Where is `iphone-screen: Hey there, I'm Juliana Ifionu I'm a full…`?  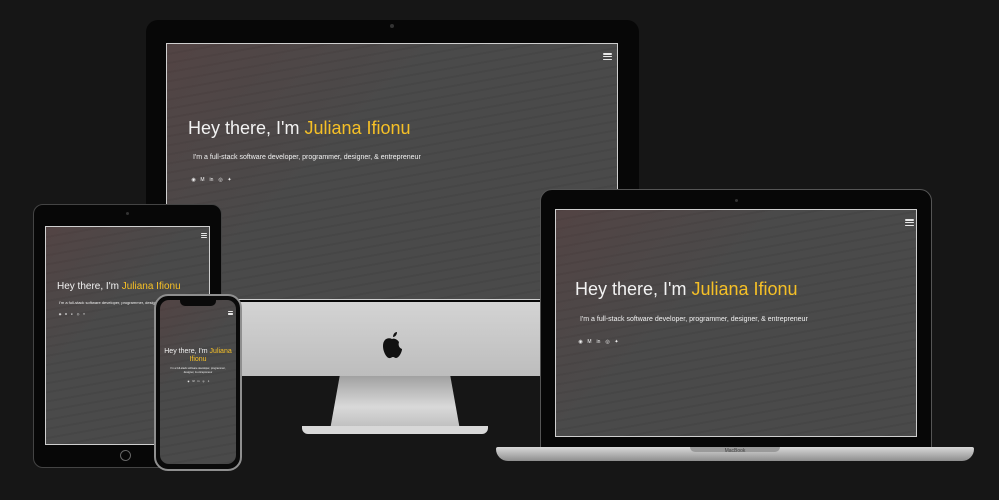
iphone-screen: Hey there, I'm Juliana Ifionu I'm a full… is located at coordinates (198, 382).